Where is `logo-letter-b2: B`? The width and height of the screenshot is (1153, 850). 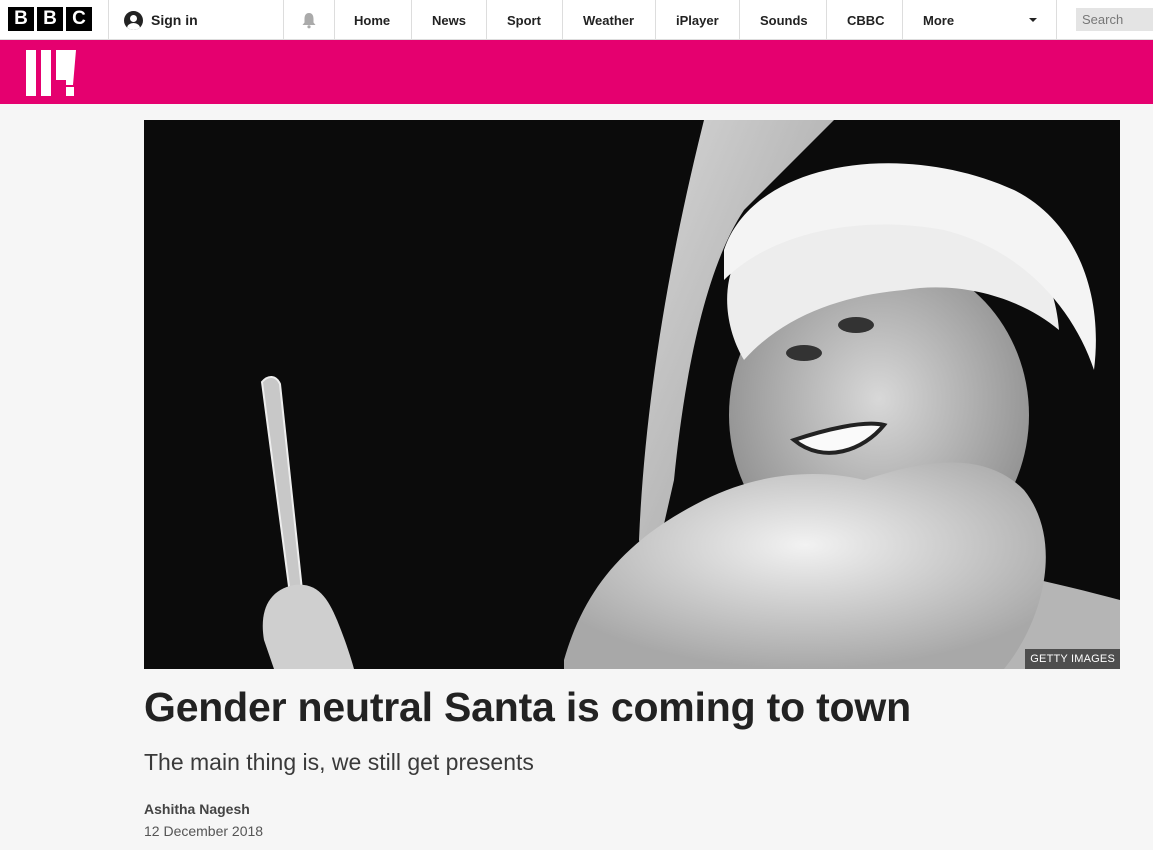 logo-letter-b2: B is located at coordinates (50, 19).